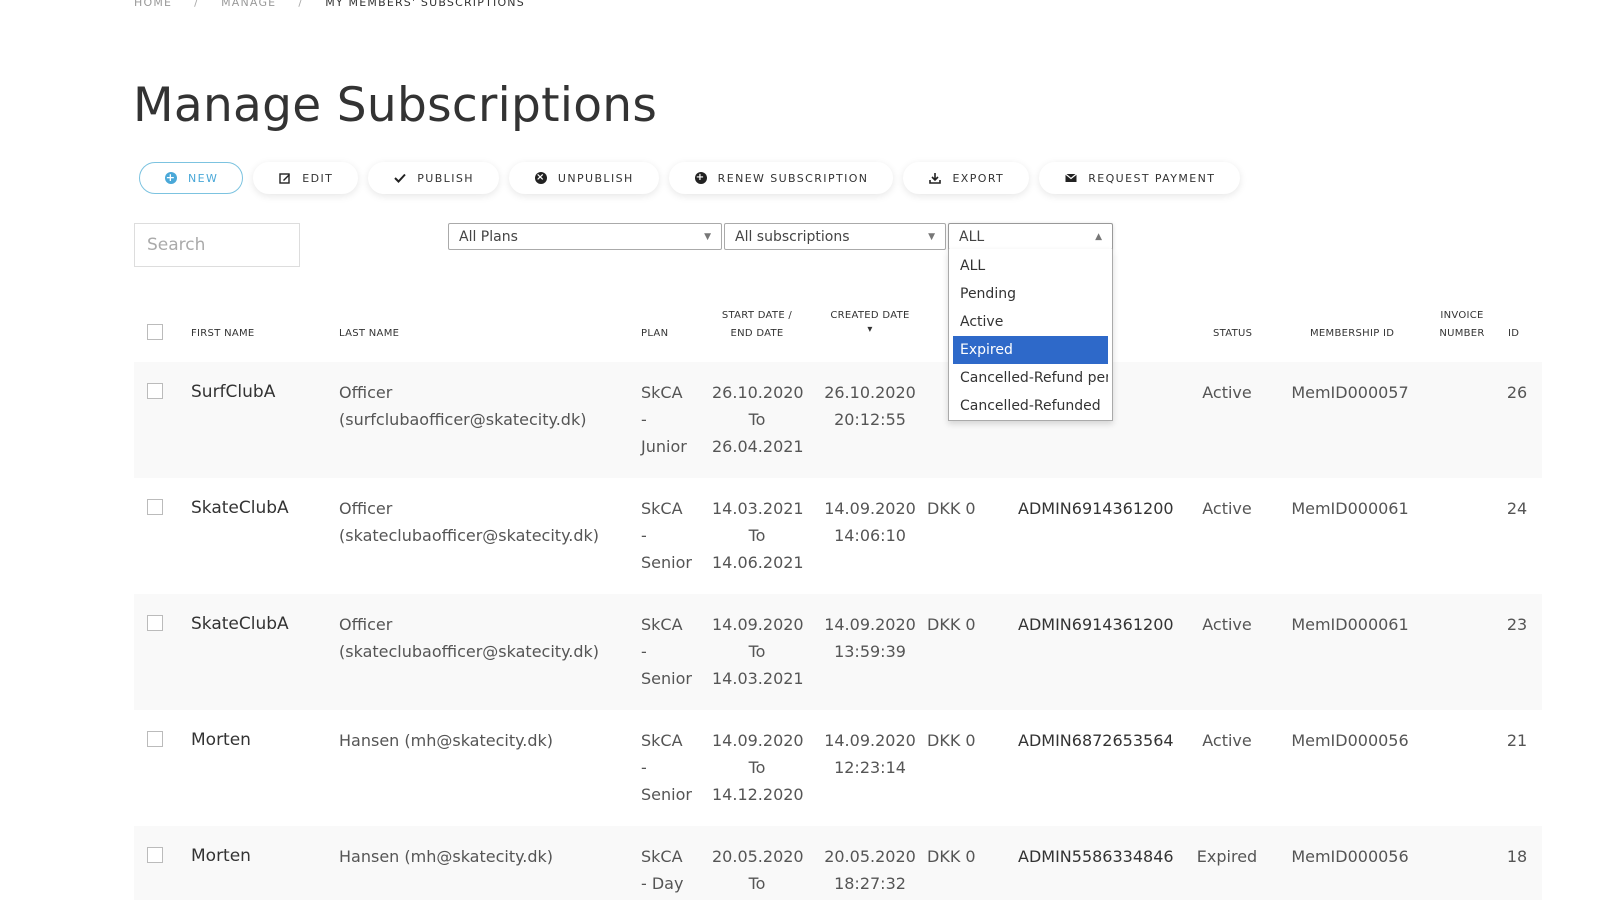 This screenshot has height=900, width=1600. I want to click on date-range-cell: 14.09.2020 To 14.03.2021, so click(758, 651).